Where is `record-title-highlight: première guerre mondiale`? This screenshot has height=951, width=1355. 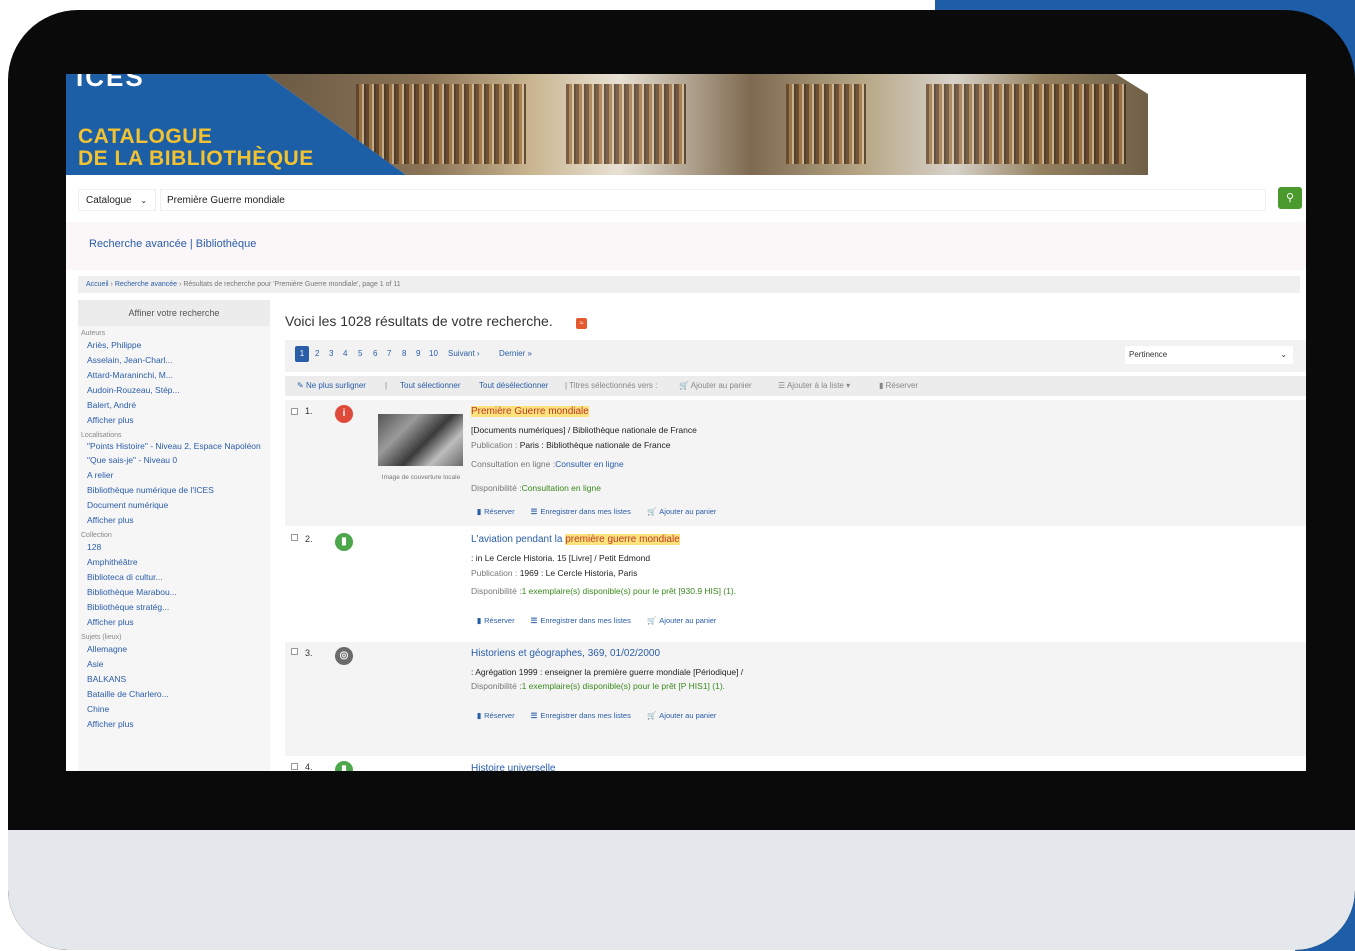 record-title-highlight: première guerre mondiale is located at coordinates (622, 539).